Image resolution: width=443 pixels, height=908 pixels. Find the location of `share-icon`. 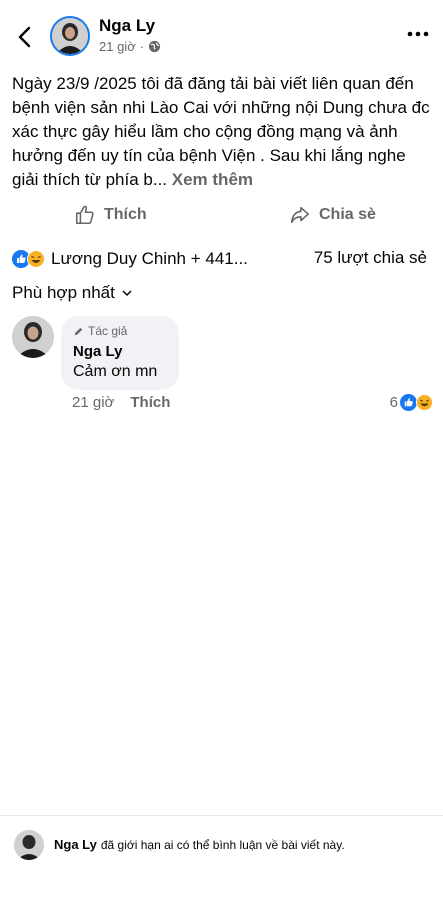

share-icon is located at coordinates (300, 215).